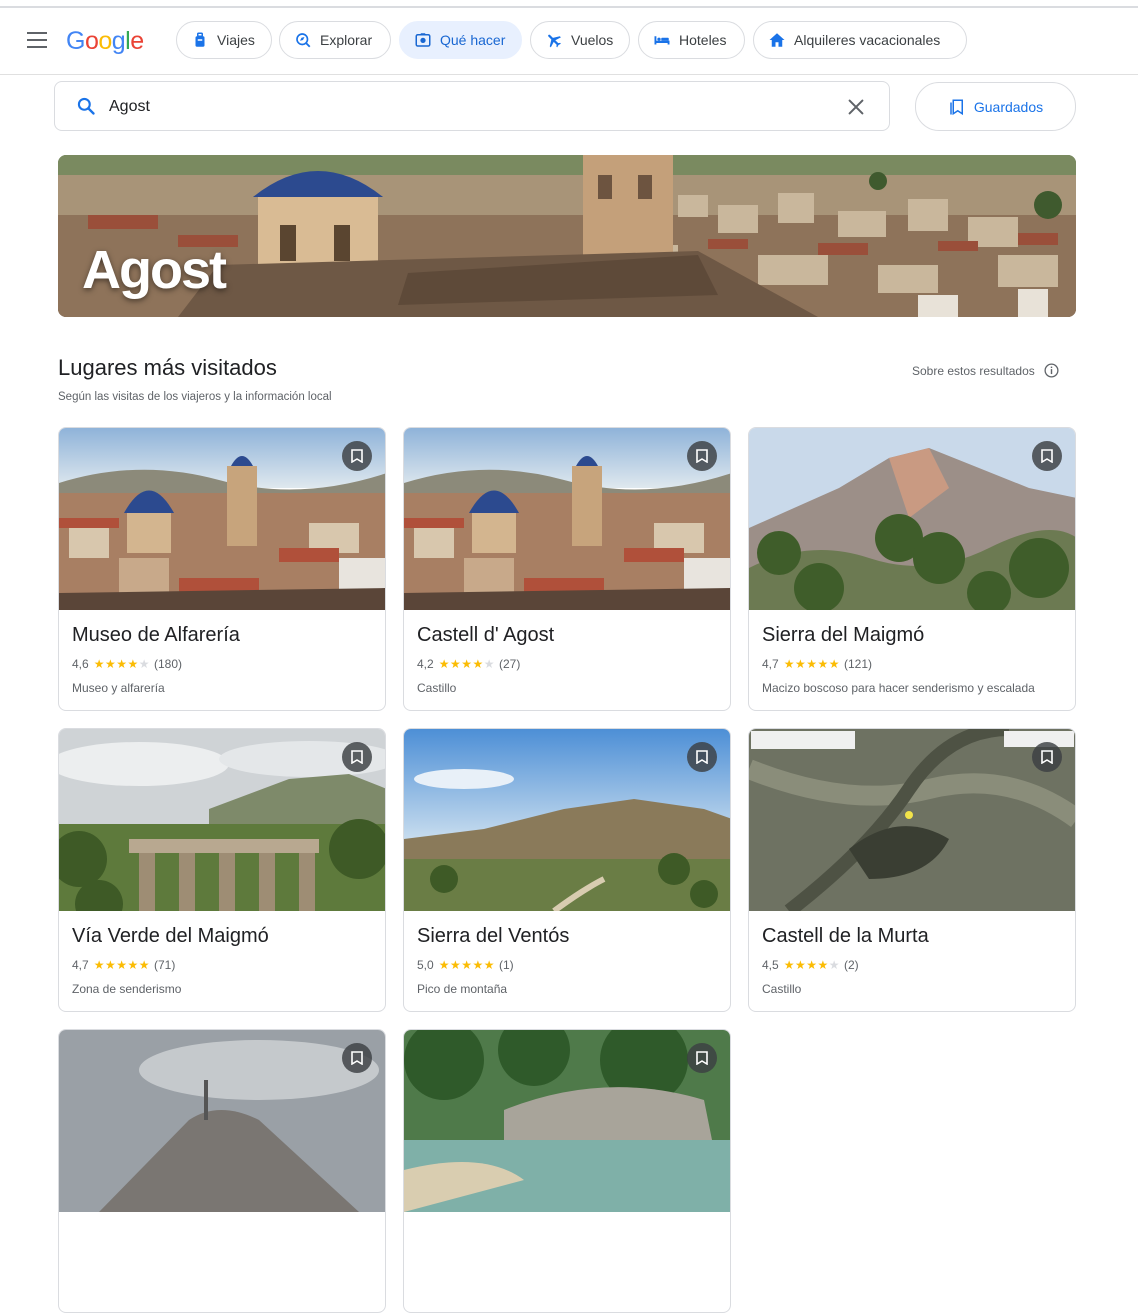 The width and height of the screenshot is (1138, 1313). I want to click on close-icon, so click(856, 107).